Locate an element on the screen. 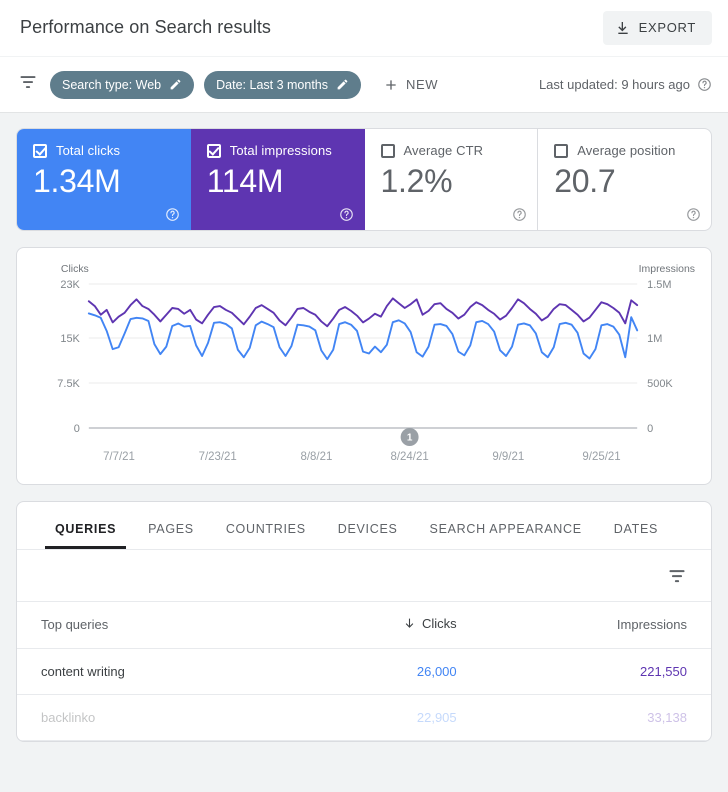 The width and height of the screenshot is (728, 792). table-filter-icon is located at coordinates (677, 576).